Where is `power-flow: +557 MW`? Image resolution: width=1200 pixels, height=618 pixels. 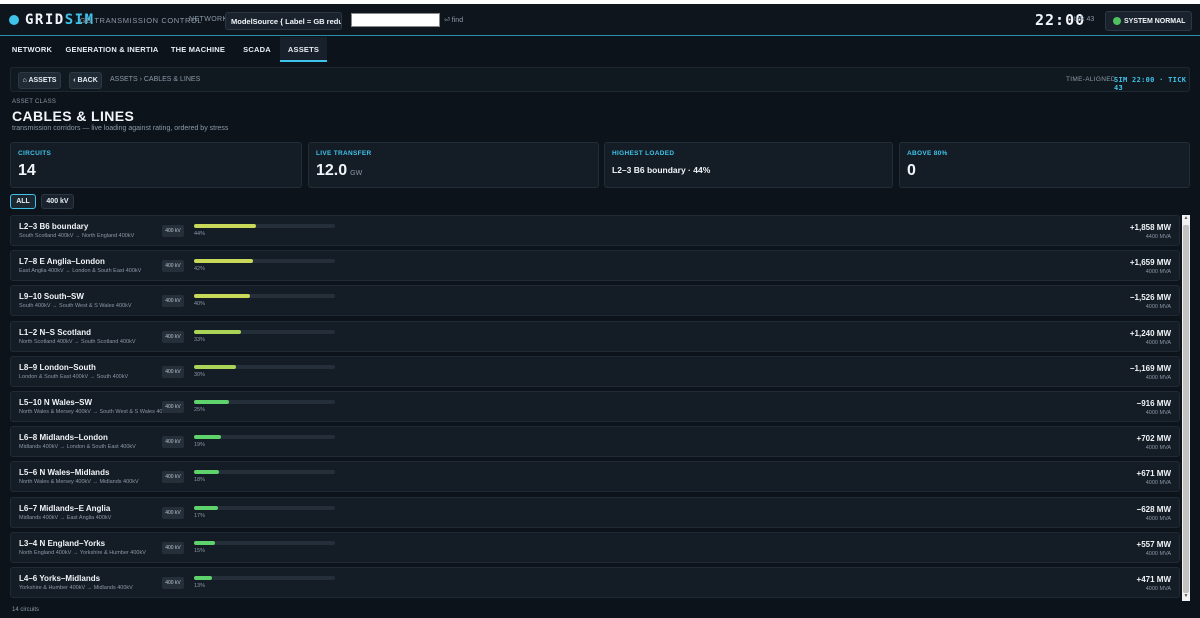 power-flow: +557 MW is located at coordinates (1153, 544).